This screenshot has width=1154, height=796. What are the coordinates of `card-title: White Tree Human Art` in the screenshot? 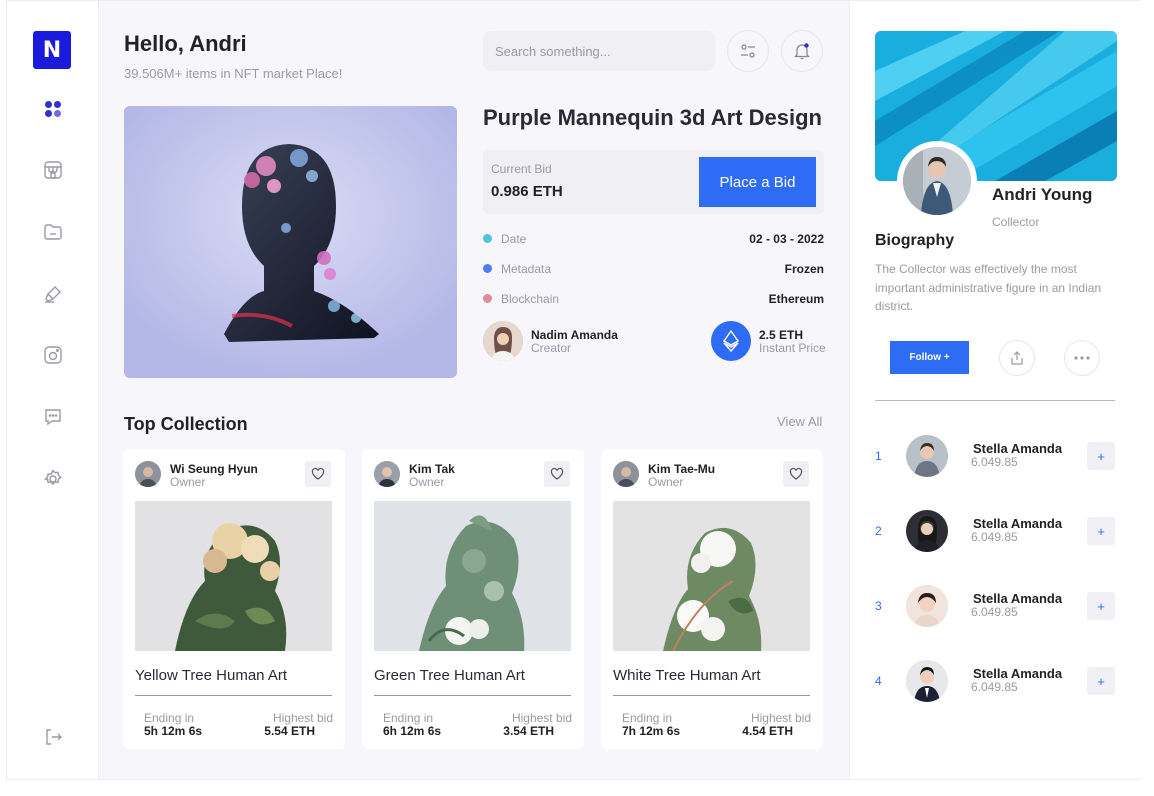 It's located at (687, 675).